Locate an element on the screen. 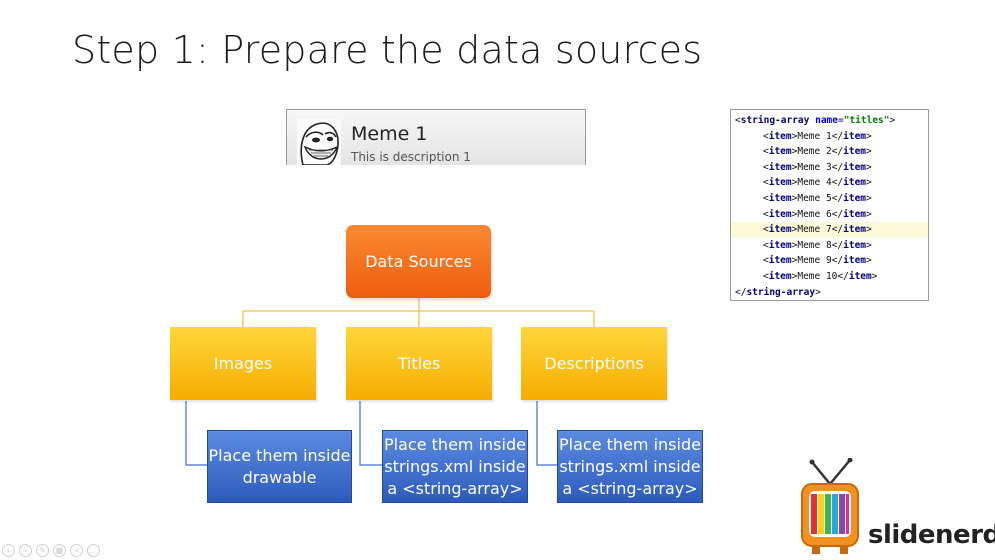  logo-text: slidenerd is located at coordinates (931, 535).